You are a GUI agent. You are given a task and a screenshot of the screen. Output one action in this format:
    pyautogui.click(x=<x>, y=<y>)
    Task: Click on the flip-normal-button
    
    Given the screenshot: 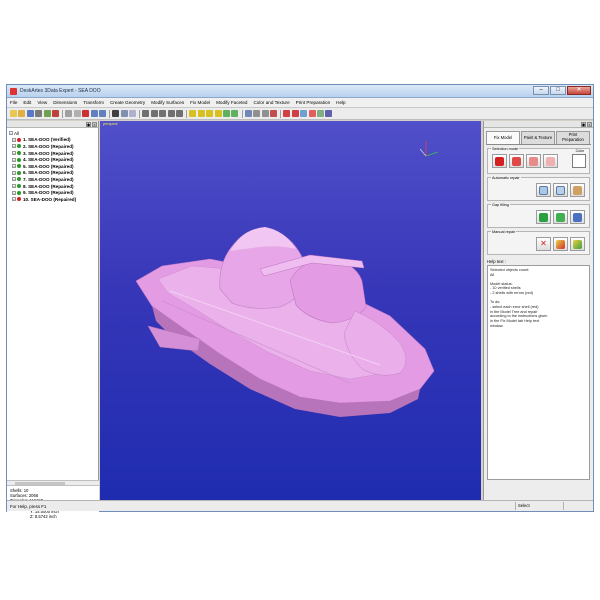 What is the action you would take?
    pyautogui.click(x=577, y=244)
    